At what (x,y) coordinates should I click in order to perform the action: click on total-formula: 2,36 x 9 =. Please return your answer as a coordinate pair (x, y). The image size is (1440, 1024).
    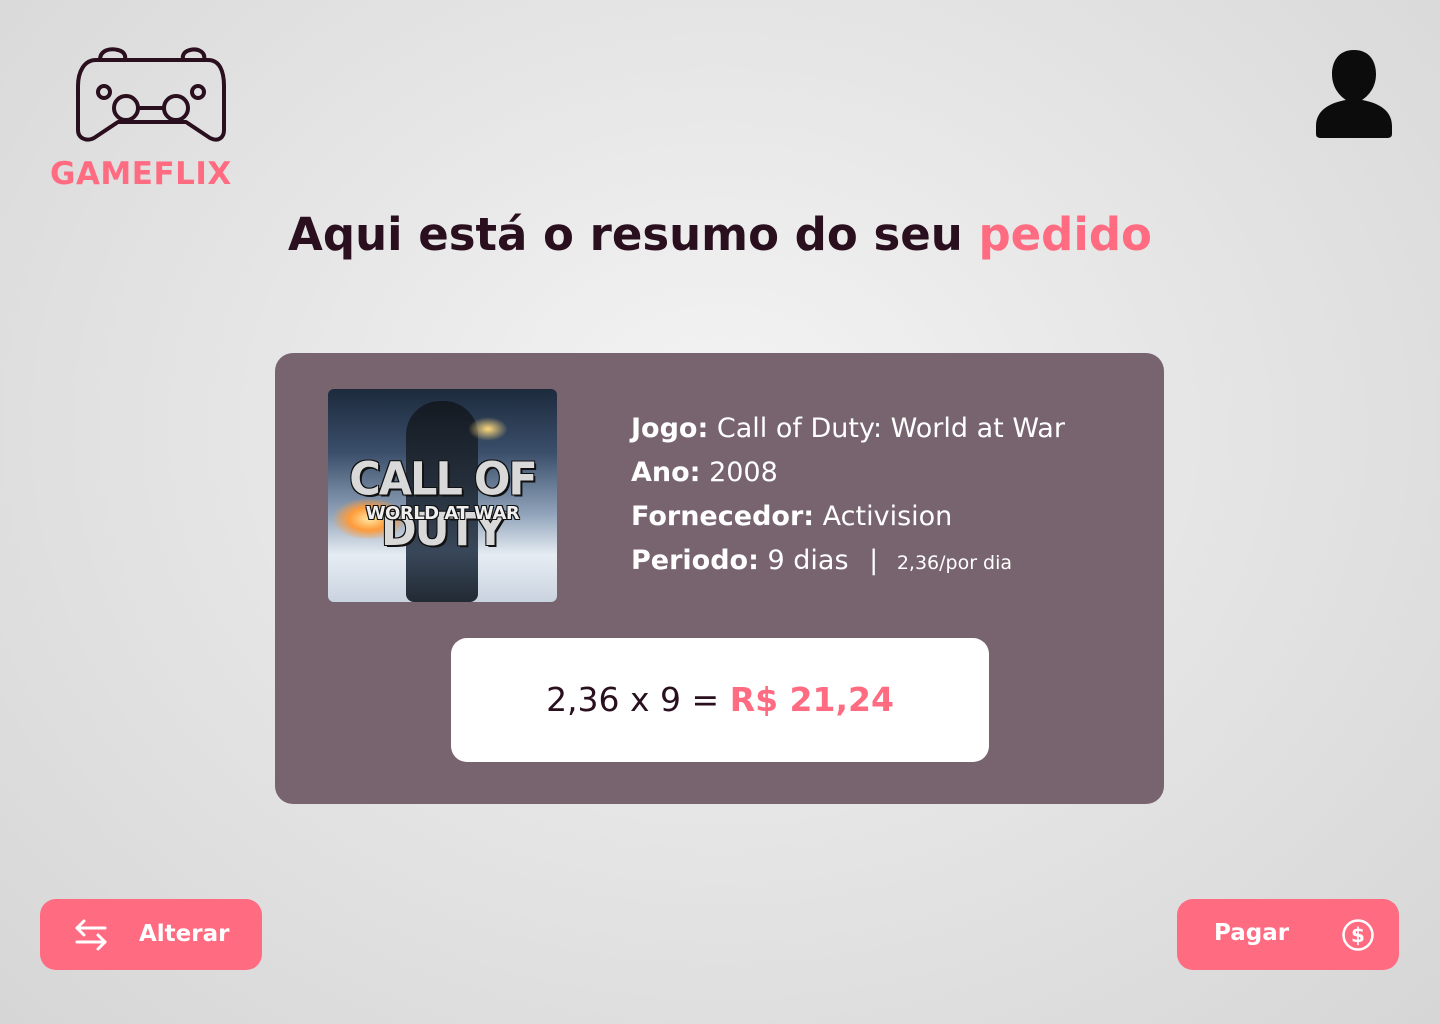
    Looking at the image, I should click on (638, 699).